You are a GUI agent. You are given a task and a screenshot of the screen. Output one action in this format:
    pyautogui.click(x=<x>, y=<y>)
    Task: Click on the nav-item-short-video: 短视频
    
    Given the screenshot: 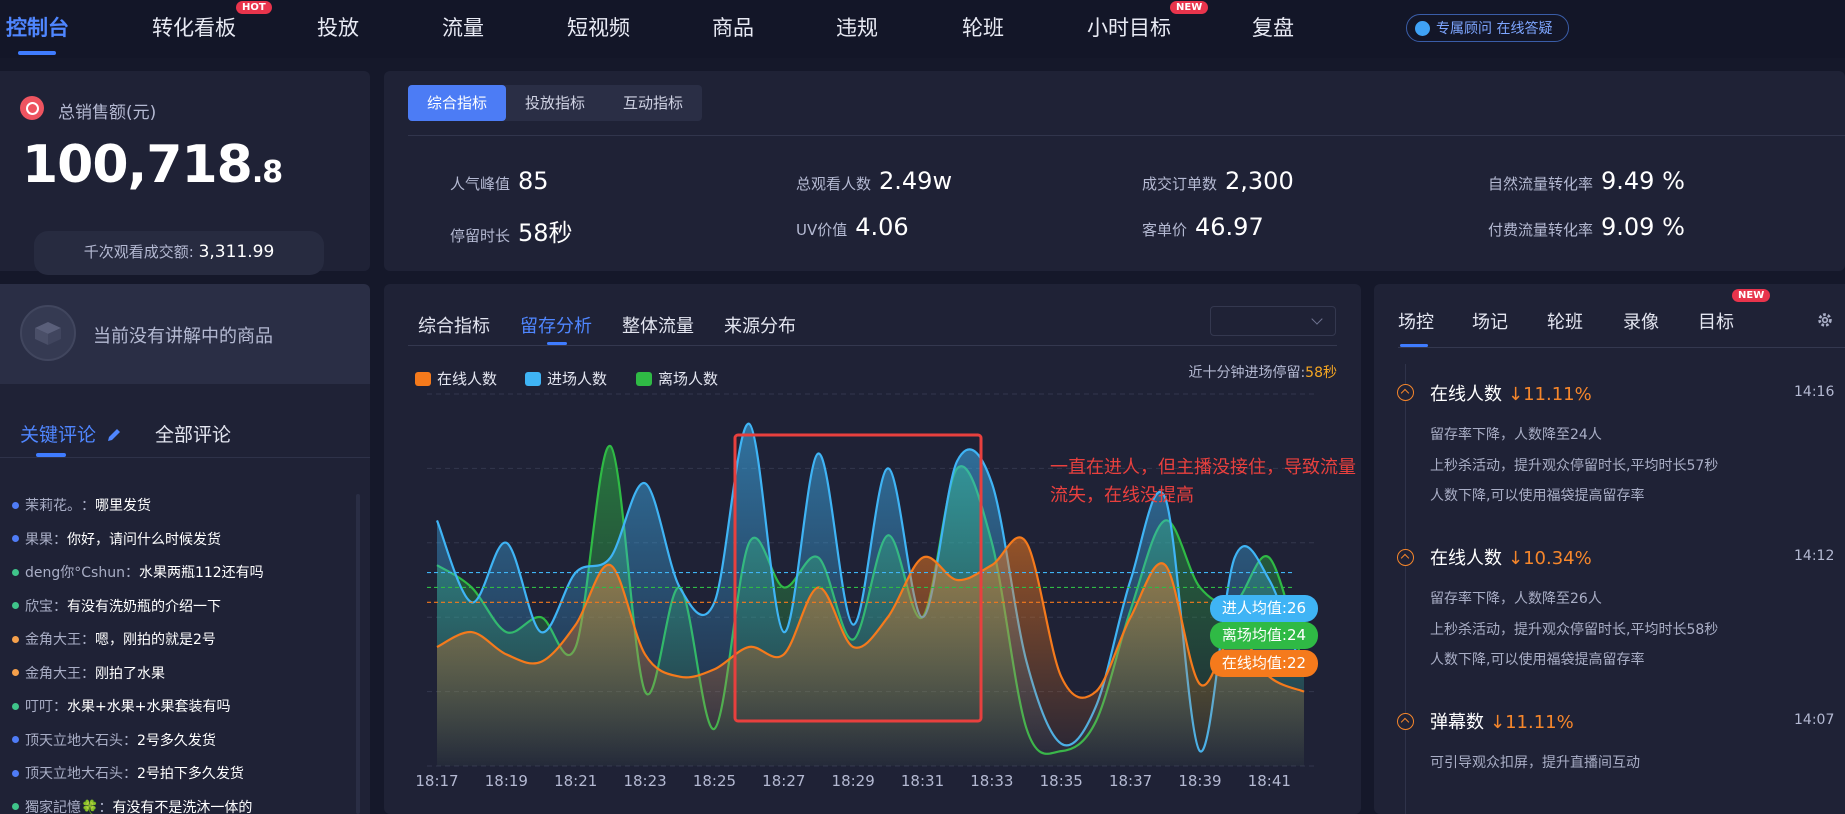 What is the action you would take?
    pyautogui.click(x=598, y=27)
    